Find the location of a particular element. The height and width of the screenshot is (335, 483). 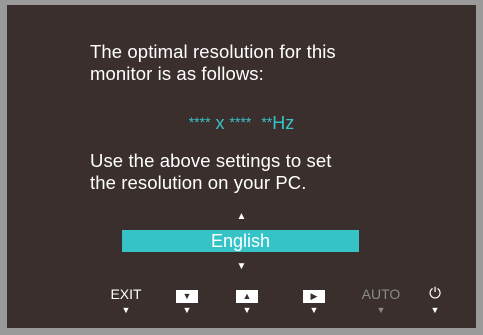

refresh-rate: ** is located at coordinates (267, 122).